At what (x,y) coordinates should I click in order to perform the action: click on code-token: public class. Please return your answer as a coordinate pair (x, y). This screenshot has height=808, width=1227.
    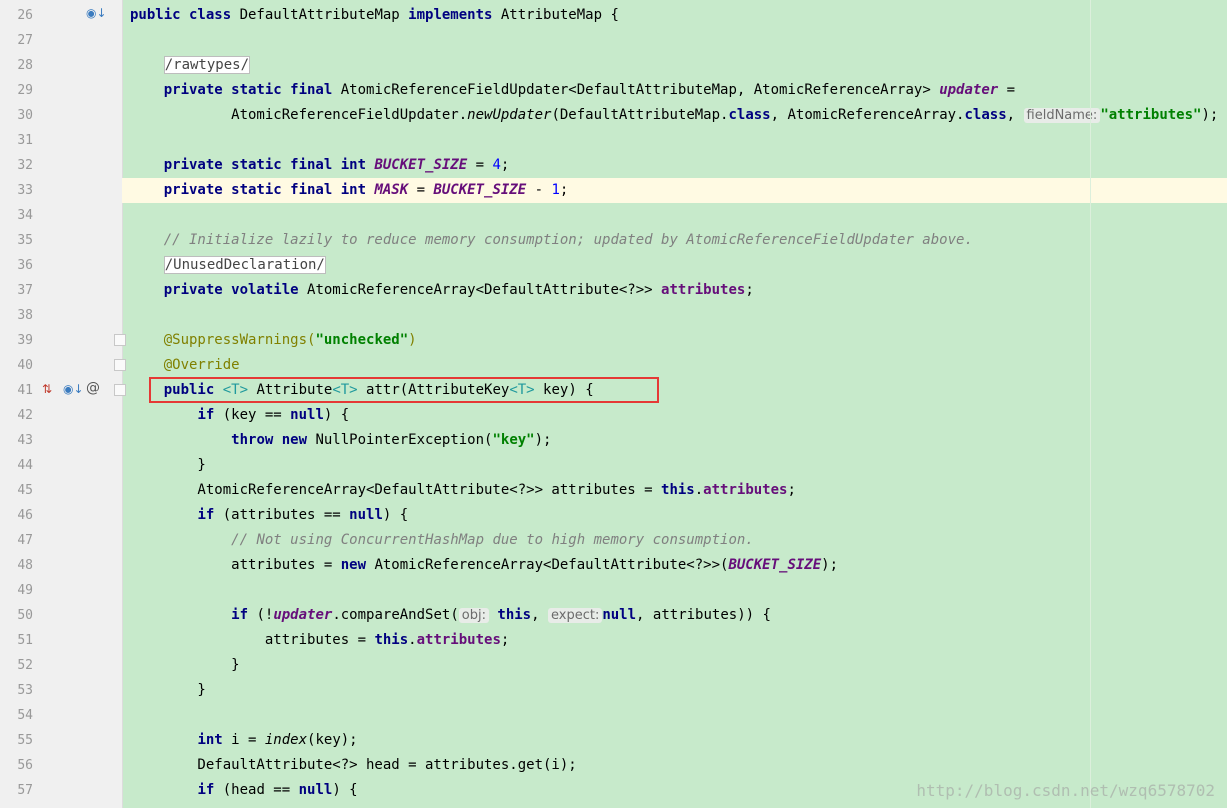
    Looking at the image, I should click on (185, 15).